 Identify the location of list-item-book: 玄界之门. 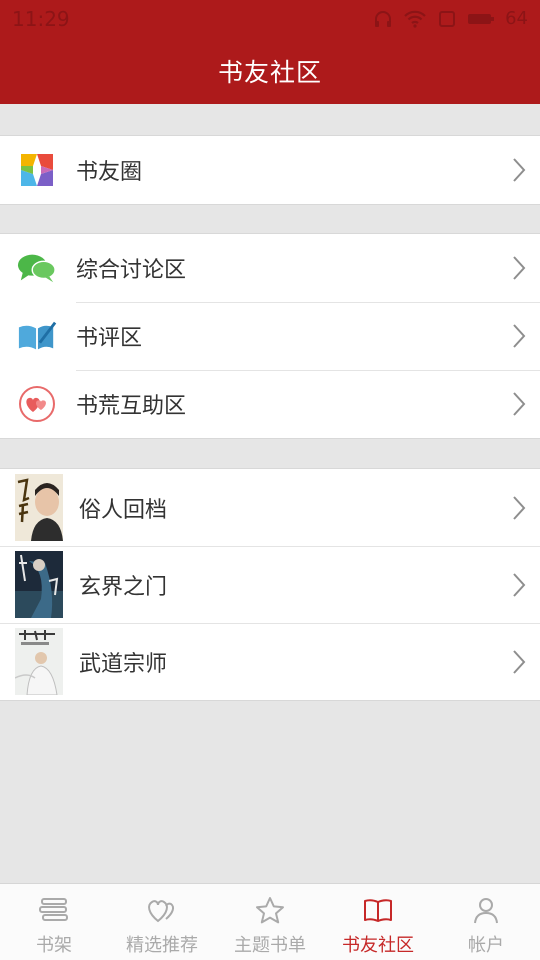
(270, 584).